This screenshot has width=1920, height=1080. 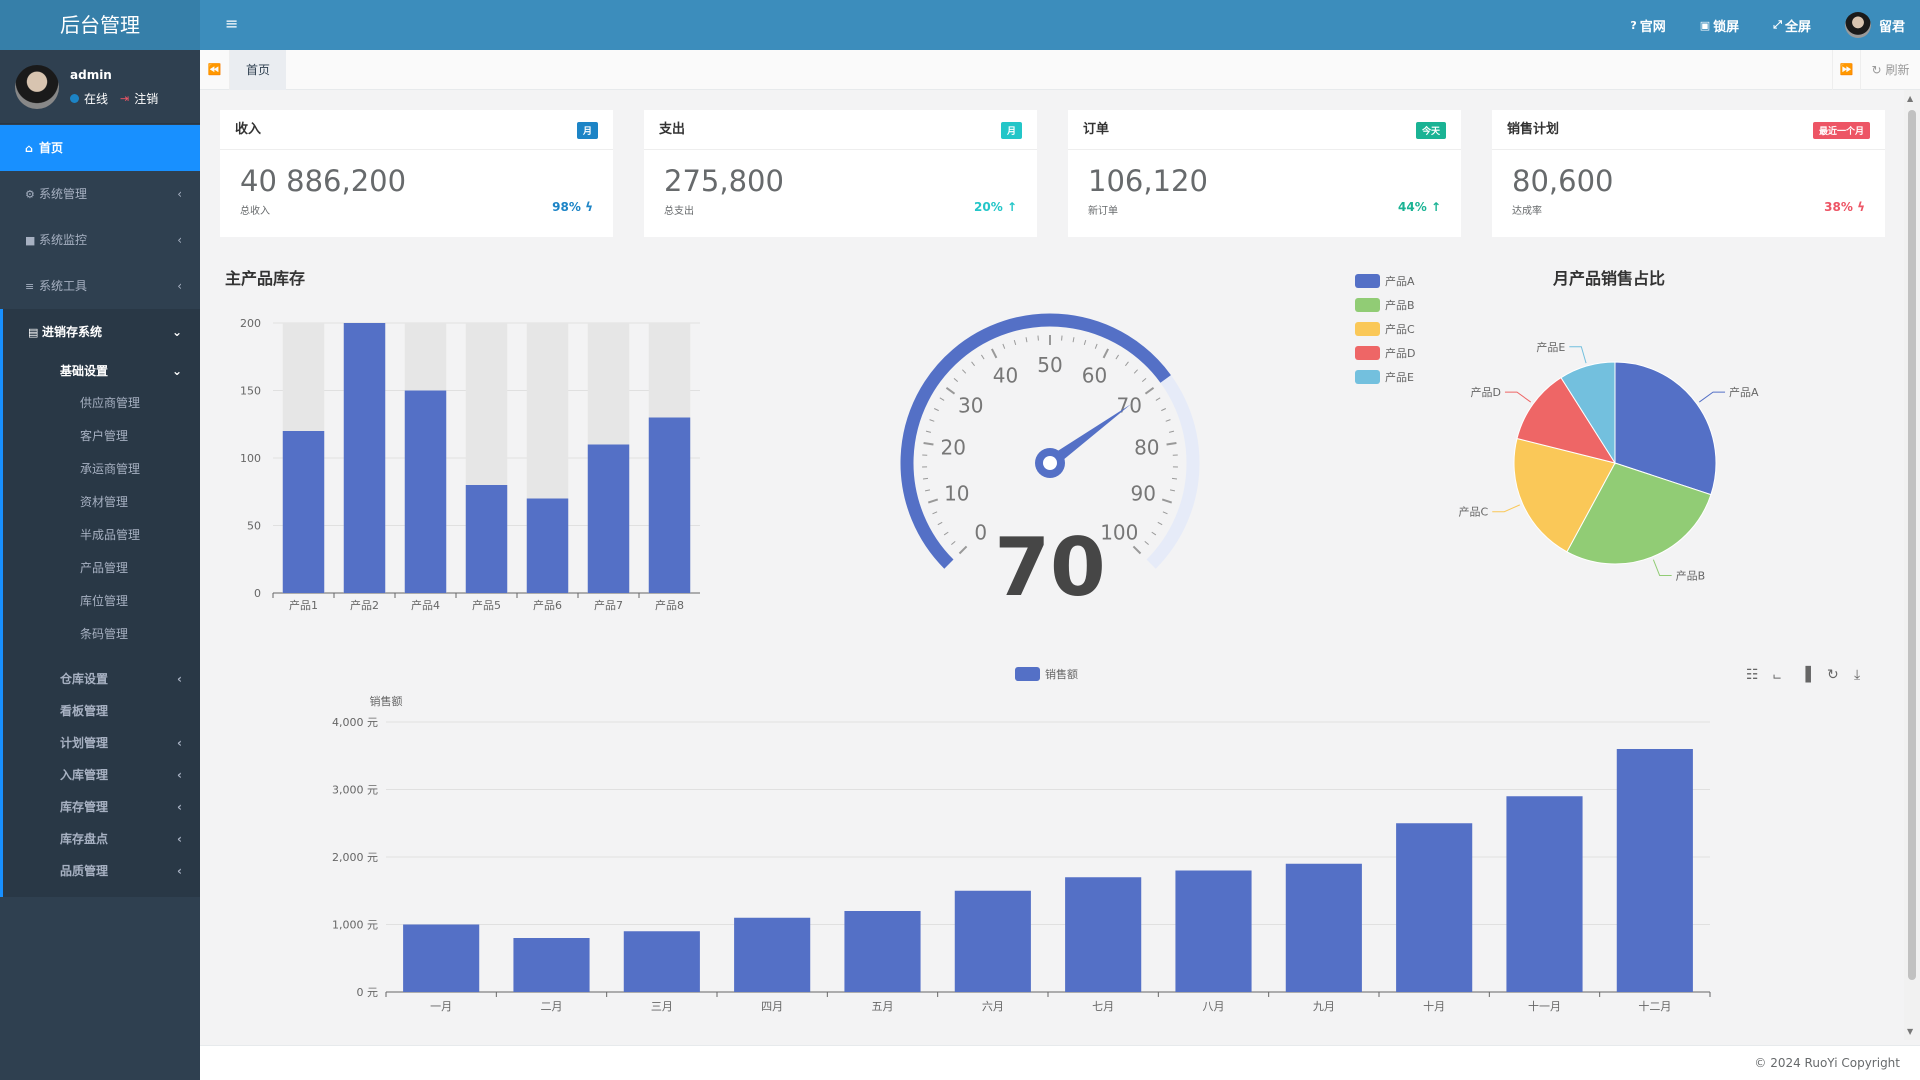 What do you see at coordinates (101, 839) in the screenshot?
I see `sidebar-sub-stocktaking: 库存盘点 ‹` at bounding box center [101, 839].